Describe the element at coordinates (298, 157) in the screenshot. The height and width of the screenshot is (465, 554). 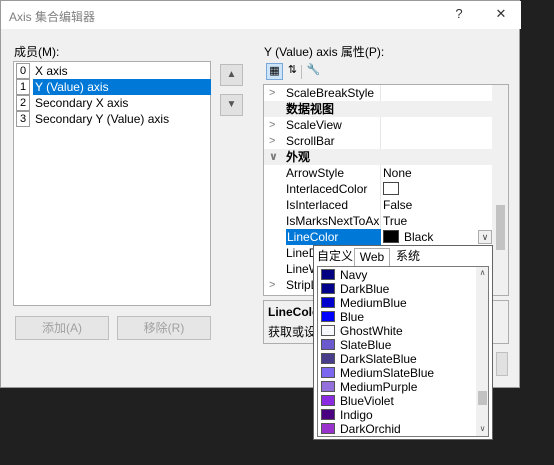
I see `property-name: 外观` at that location.